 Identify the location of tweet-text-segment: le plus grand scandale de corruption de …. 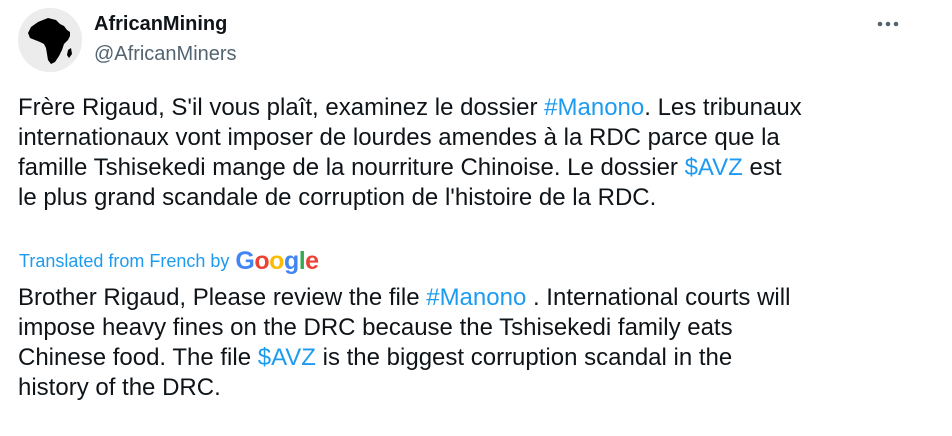
(337, 197).